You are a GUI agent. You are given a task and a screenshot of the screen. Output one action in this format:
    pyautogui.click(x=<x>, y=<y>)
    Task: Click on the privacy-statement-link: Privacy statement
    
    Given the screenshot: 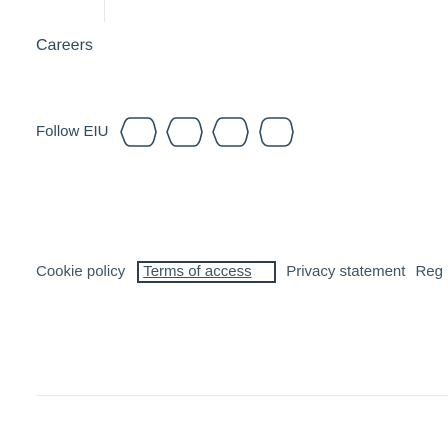 What is the action you would take?
    pyautogui.click(x=345, y=272)
    